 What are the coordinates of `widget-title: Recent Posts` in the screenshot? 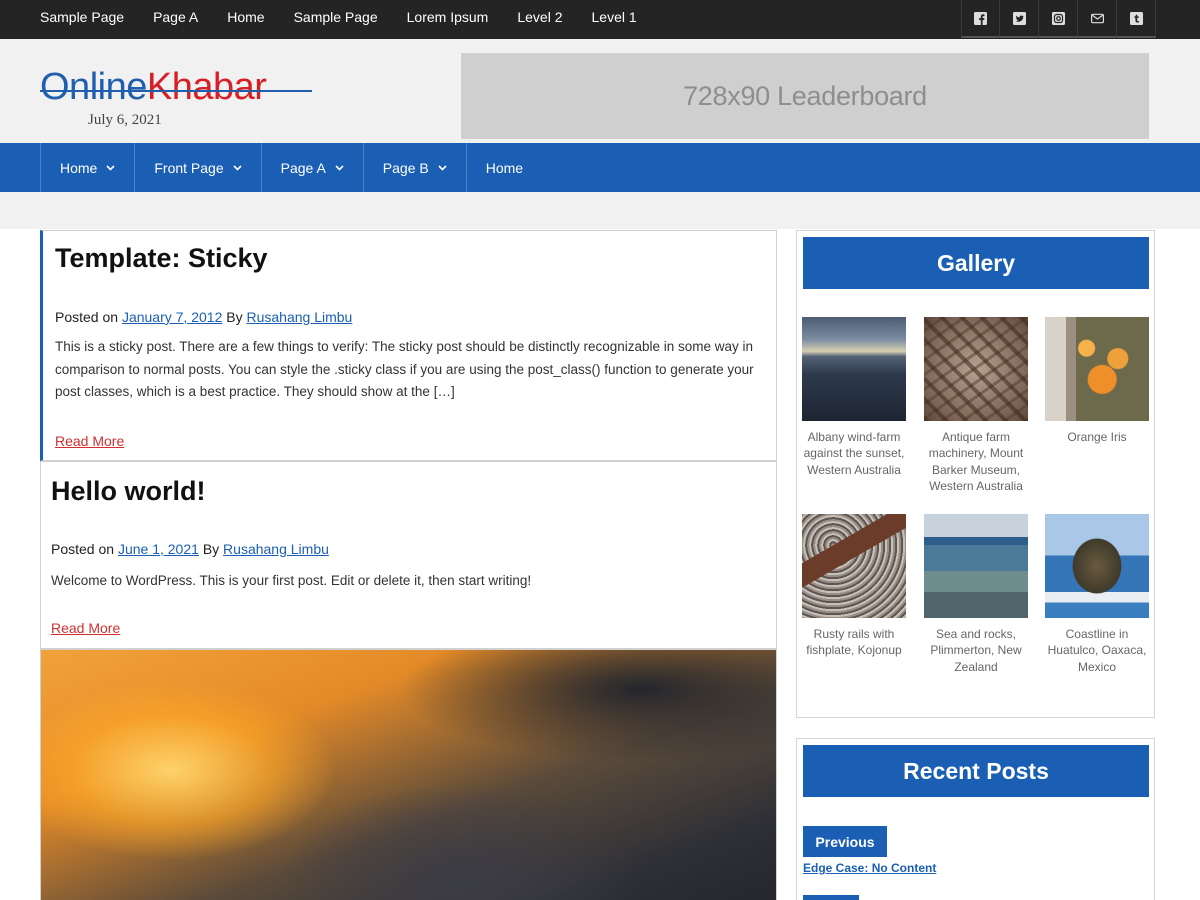 It's located at (976, 771).